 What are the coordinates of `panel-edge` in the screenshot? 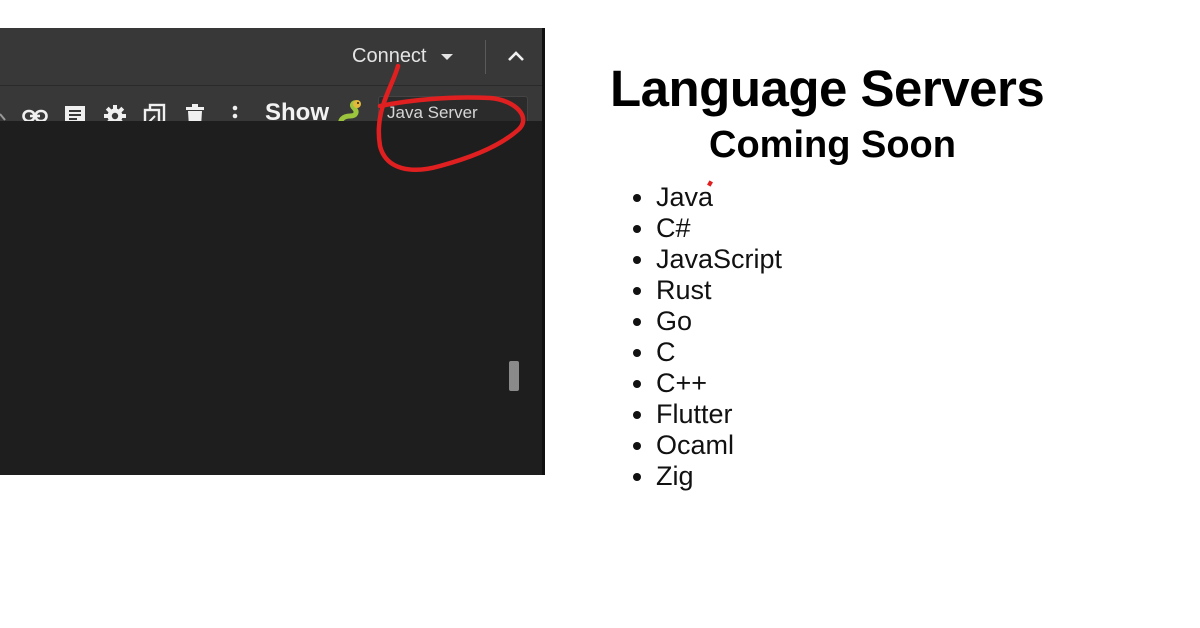 It's located at (543, 251).